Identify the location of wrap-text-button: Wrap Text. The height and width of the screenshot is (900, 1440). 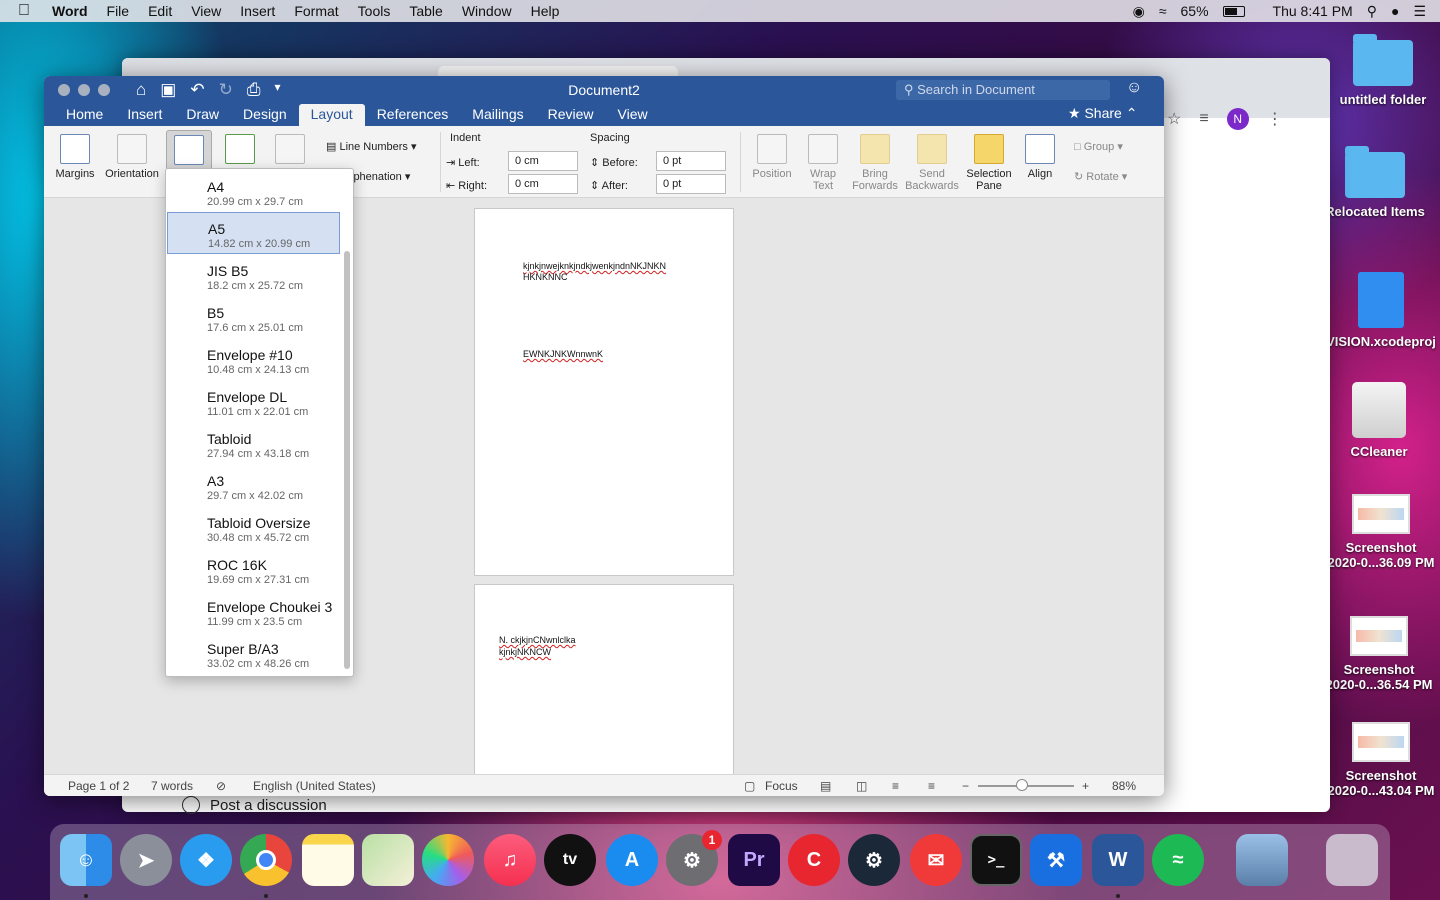
(823, 163).